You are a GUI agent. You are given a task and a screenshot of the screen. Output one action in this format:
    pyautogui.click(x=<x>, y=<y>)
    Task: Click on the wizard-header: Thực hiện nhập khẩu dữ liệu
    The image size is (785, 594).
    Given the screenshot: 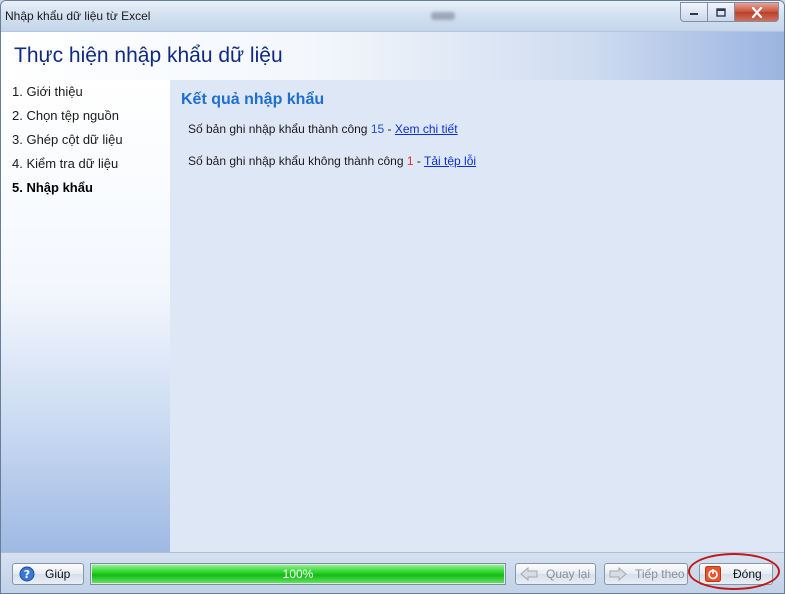 What is the action you would take?
    pyautogui.click(x=392, y=55)
    